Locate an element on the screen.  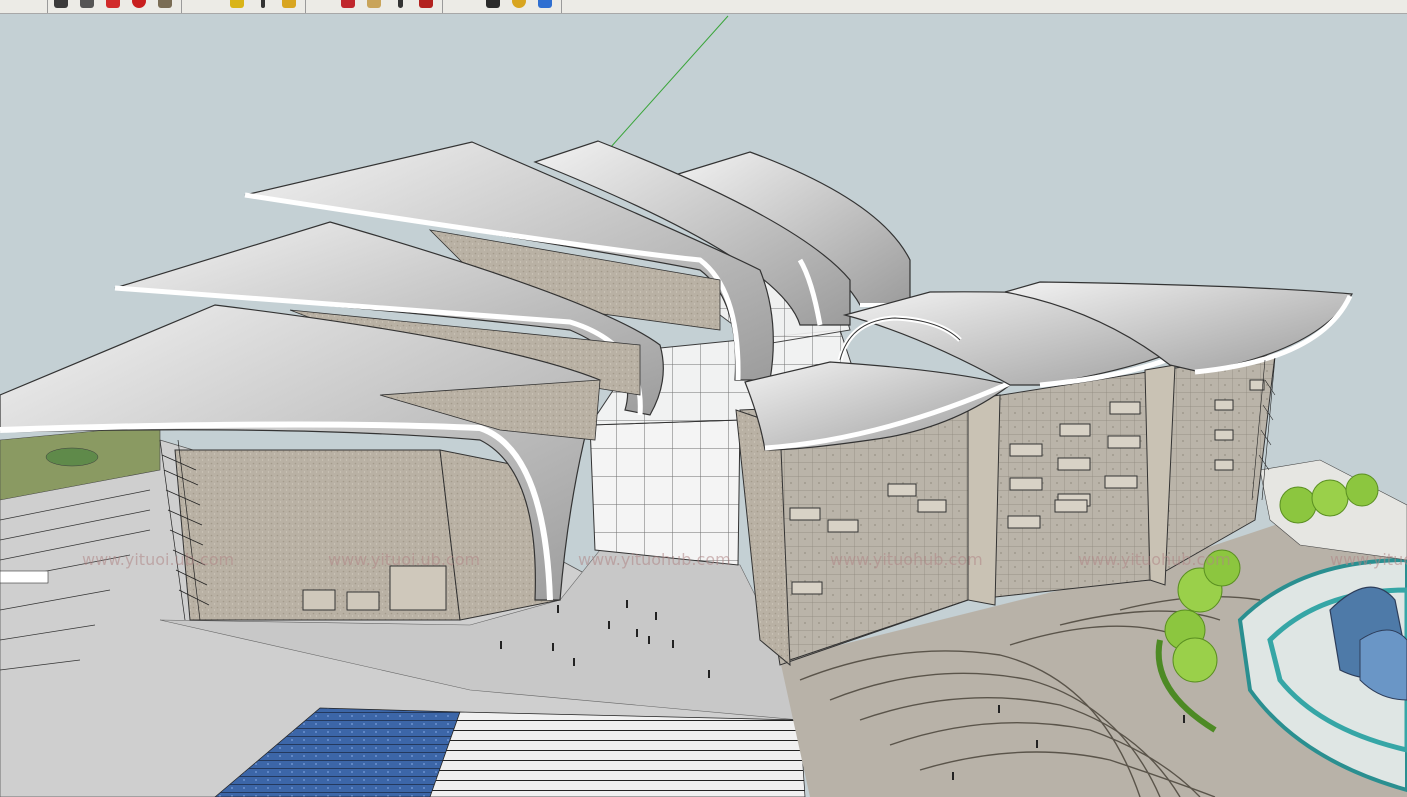
toolbar-group-start is located at coordinates (24, 6).